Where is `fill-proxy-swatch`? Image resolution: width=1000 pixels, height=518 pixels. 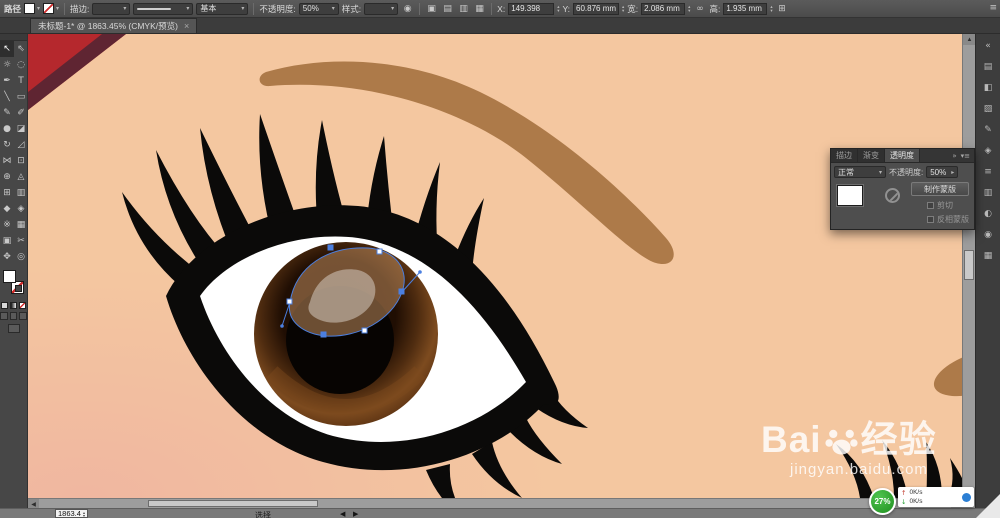 fill-proxy-swatch is located at coordinates (9, 276).